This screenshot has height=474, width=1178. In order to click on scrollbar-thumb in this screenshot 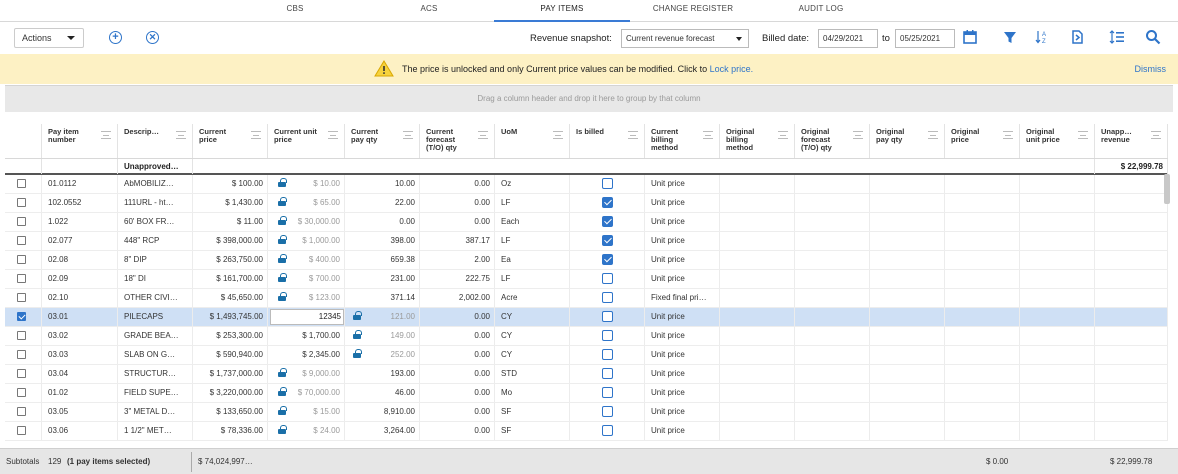, I will do `click(1167, 189)`.